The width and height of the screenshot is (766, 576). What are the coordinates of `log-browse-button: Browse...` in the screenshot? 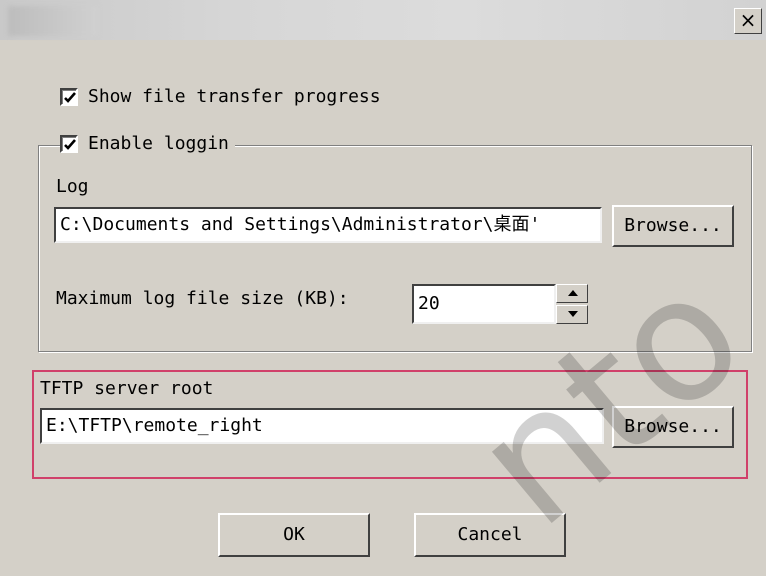 It's located at (673, 226).